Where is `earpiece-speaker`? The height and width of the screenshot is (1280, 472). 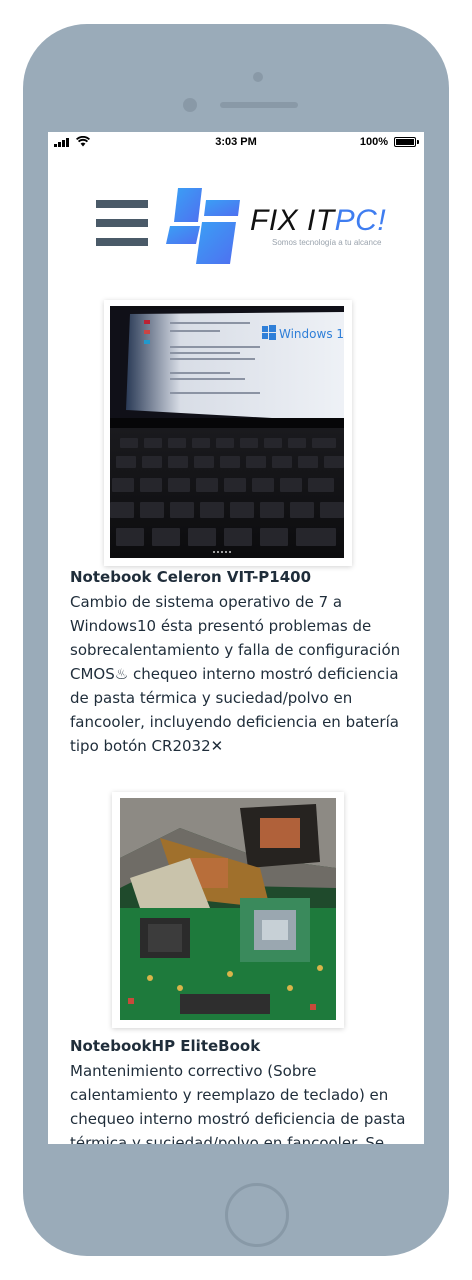 earpiece-speaker is located at coordinates (259, 105).